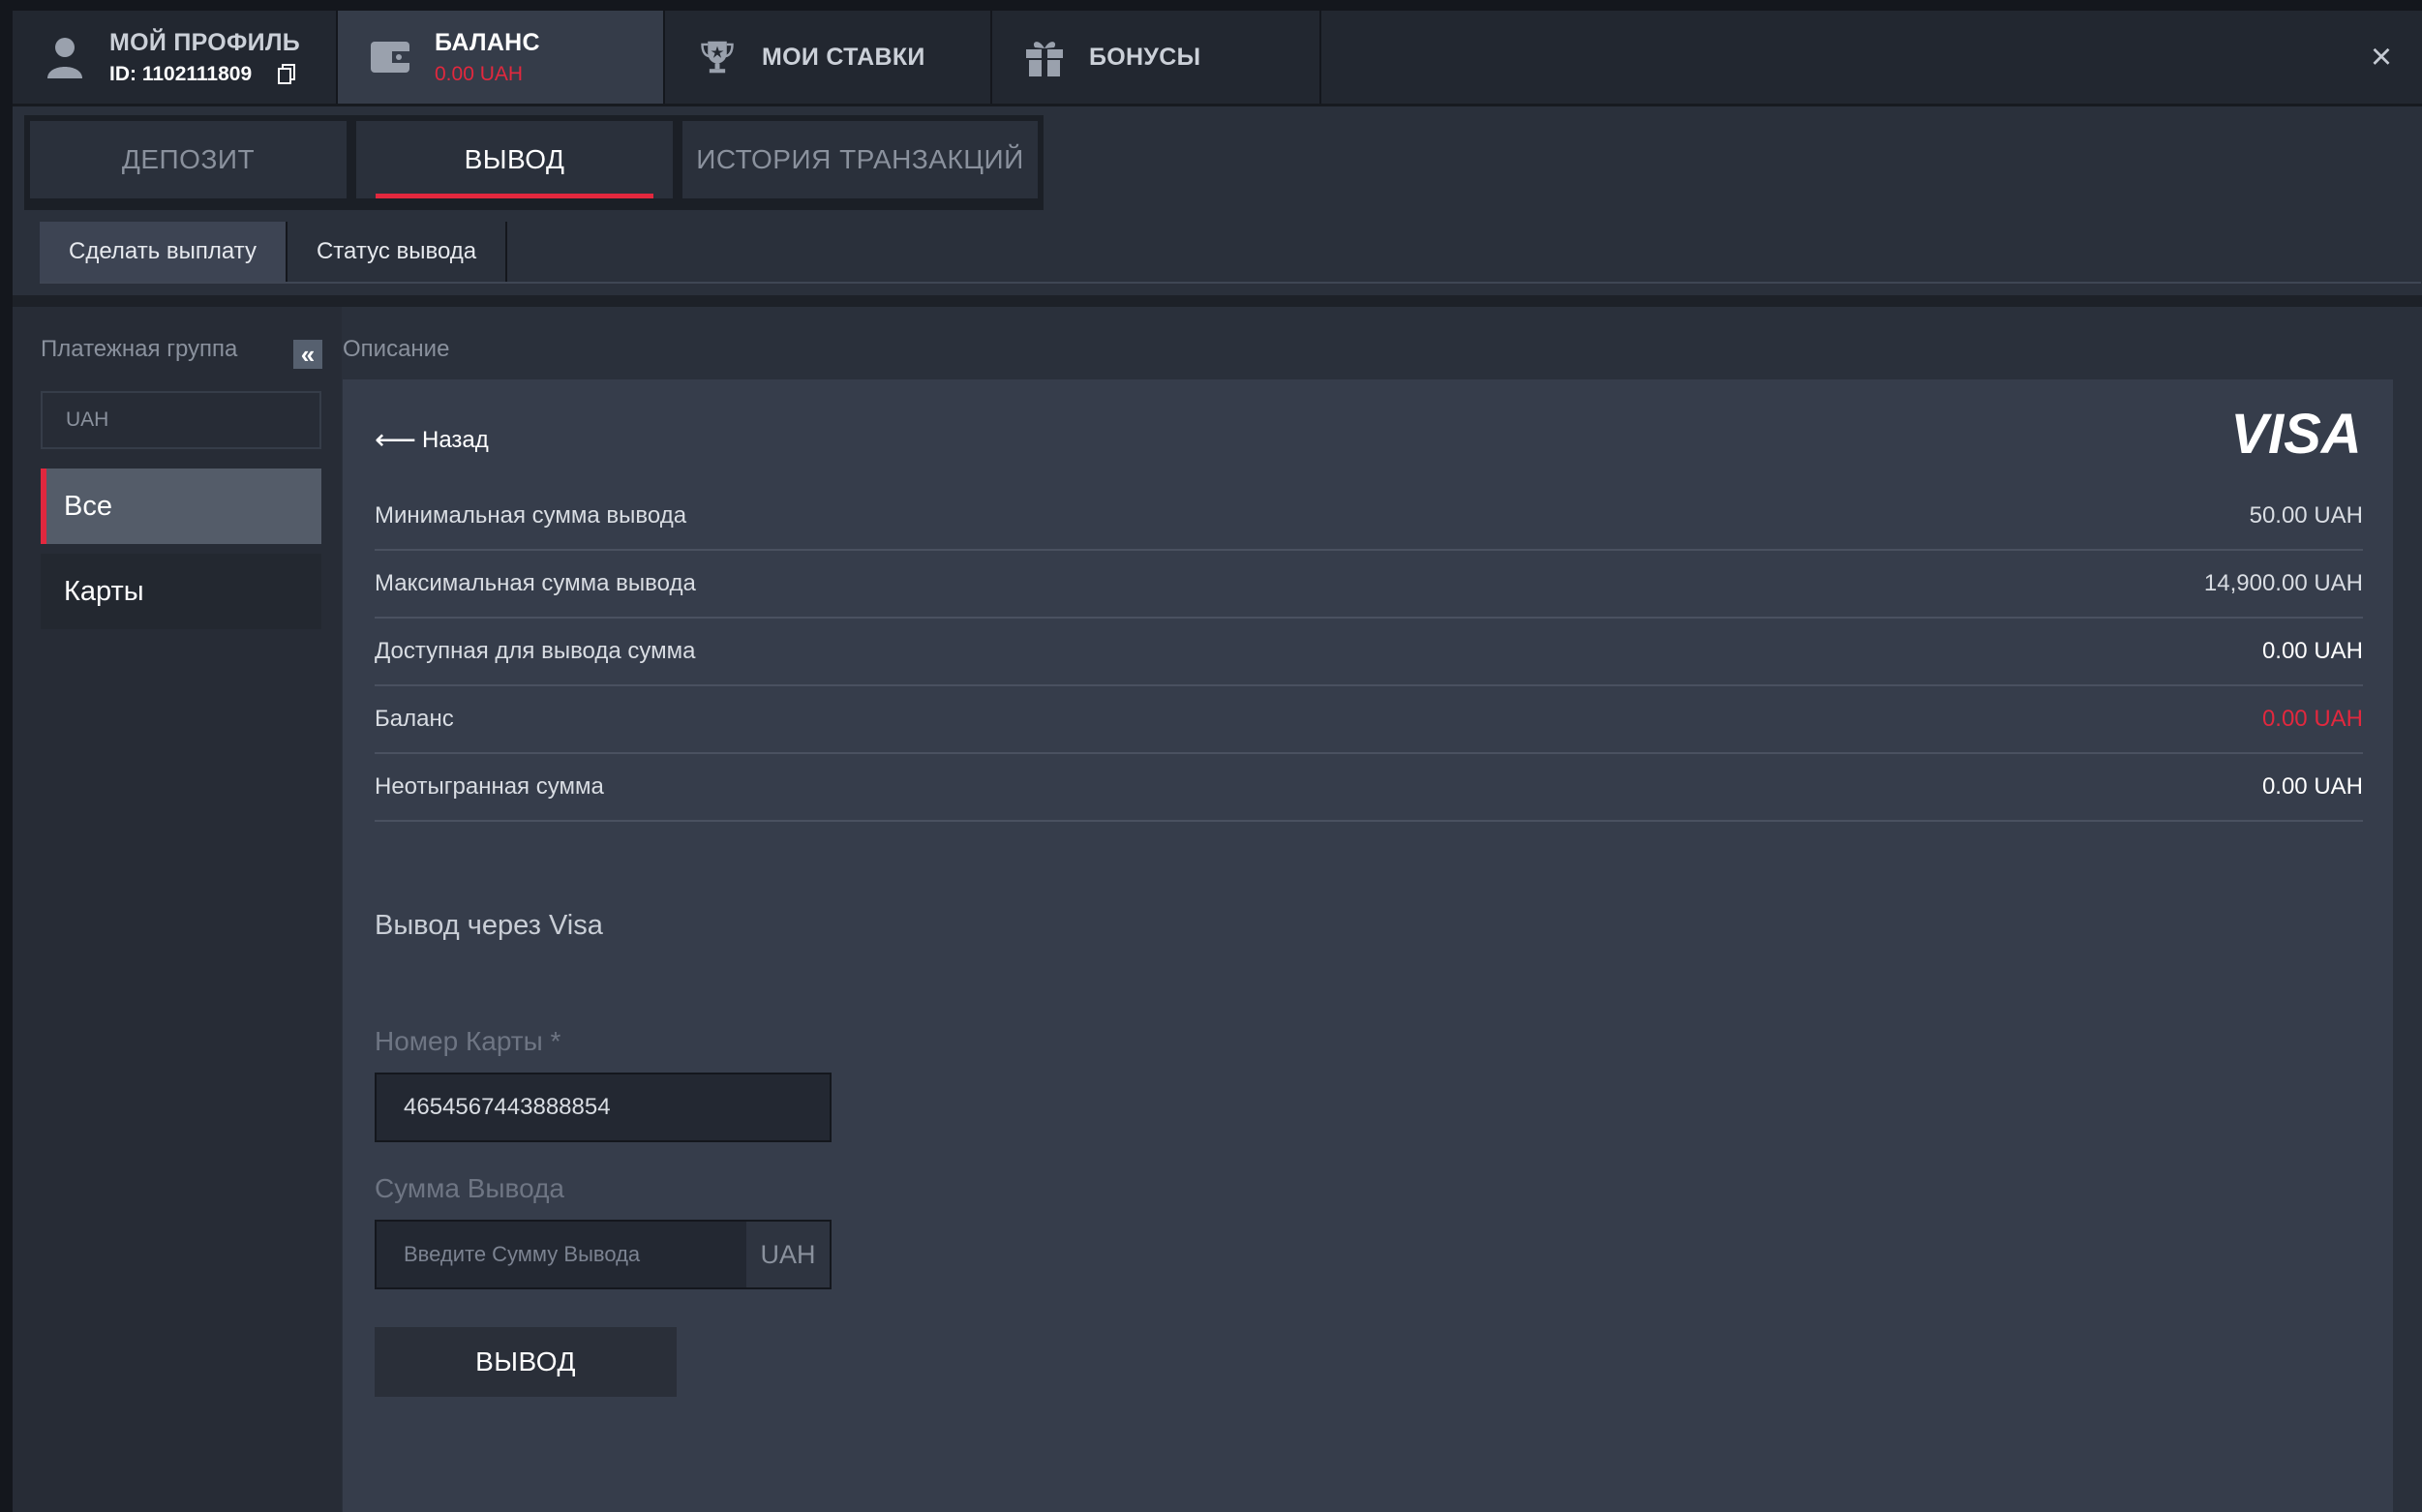 The width and height of the screenshot is (2422, 1512). What do you see at coordinates (860, 159) in the screenshot?
I see `tab-transaction-history: ИСТОРИЯ ТРАНЗАКЦИЙ` at bounding box center [860, 159].